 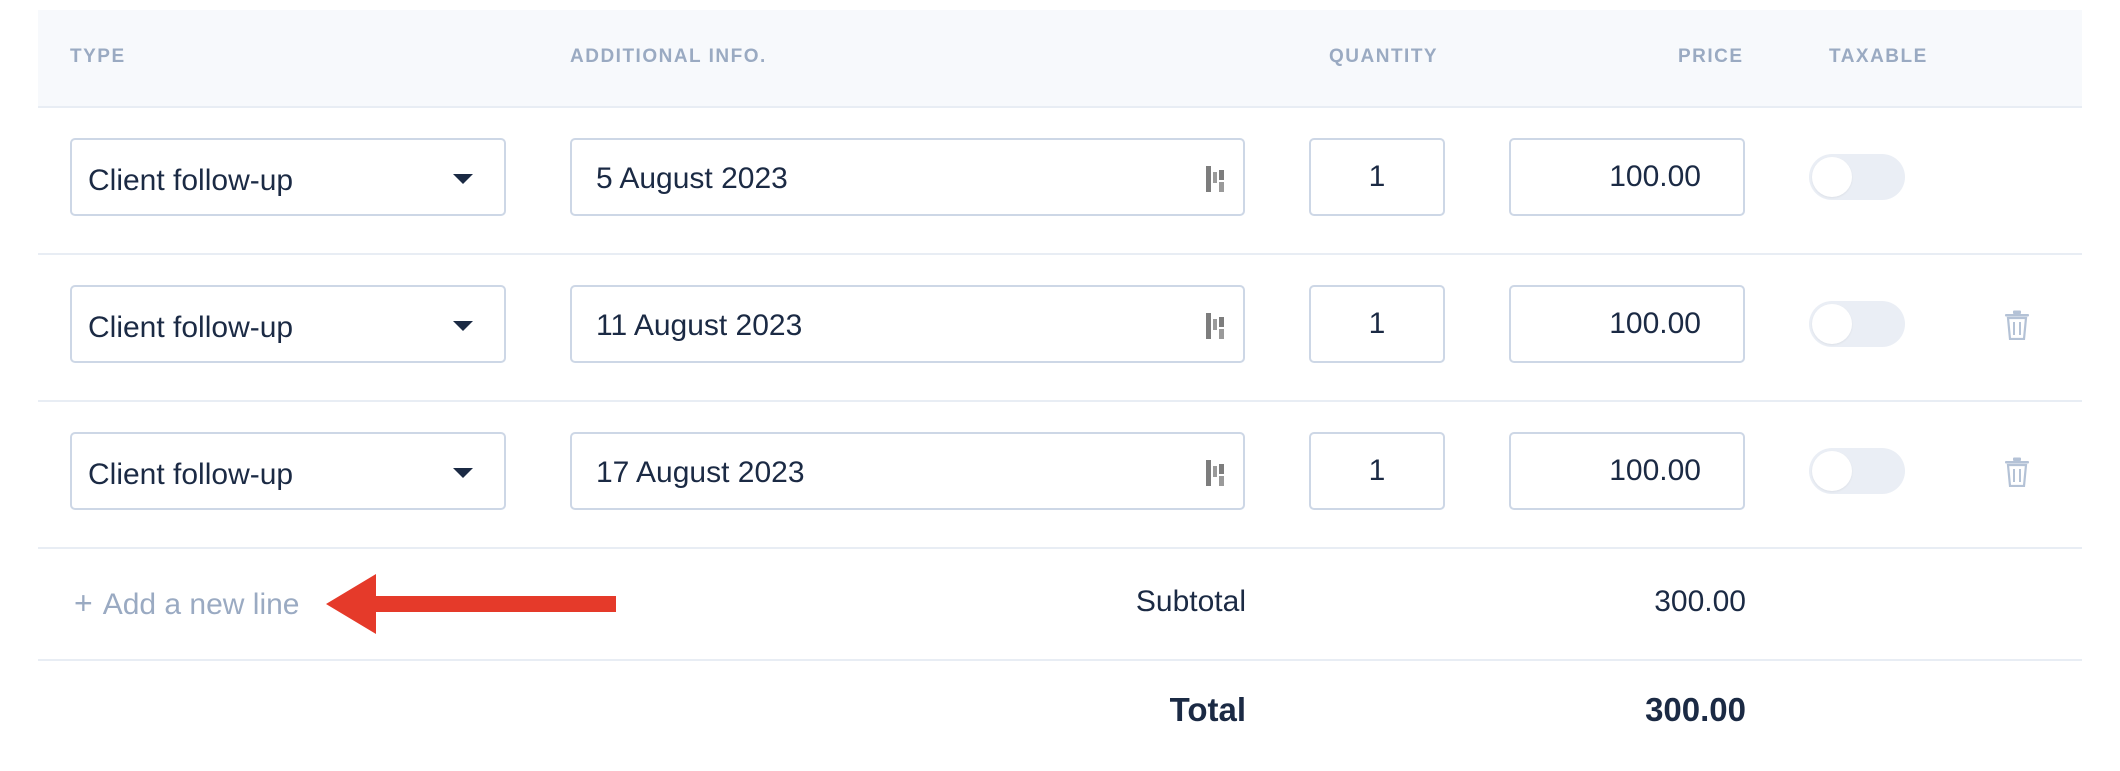 I want to click on header-taxable: TAXABLE, so click(x=1878, y=56).